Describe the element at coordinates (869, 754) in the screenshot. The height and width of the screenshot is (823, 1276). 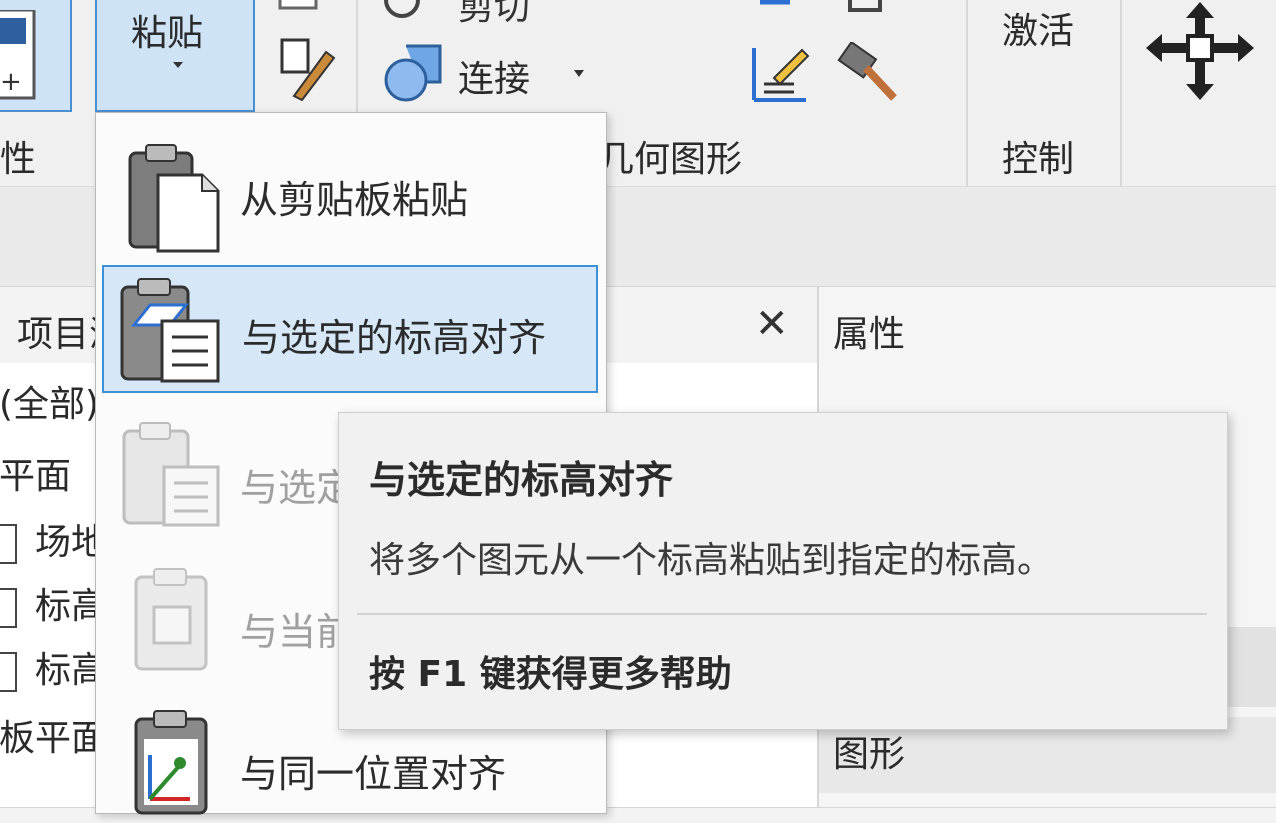
I see `graphics-section-label: 图形` at that location.